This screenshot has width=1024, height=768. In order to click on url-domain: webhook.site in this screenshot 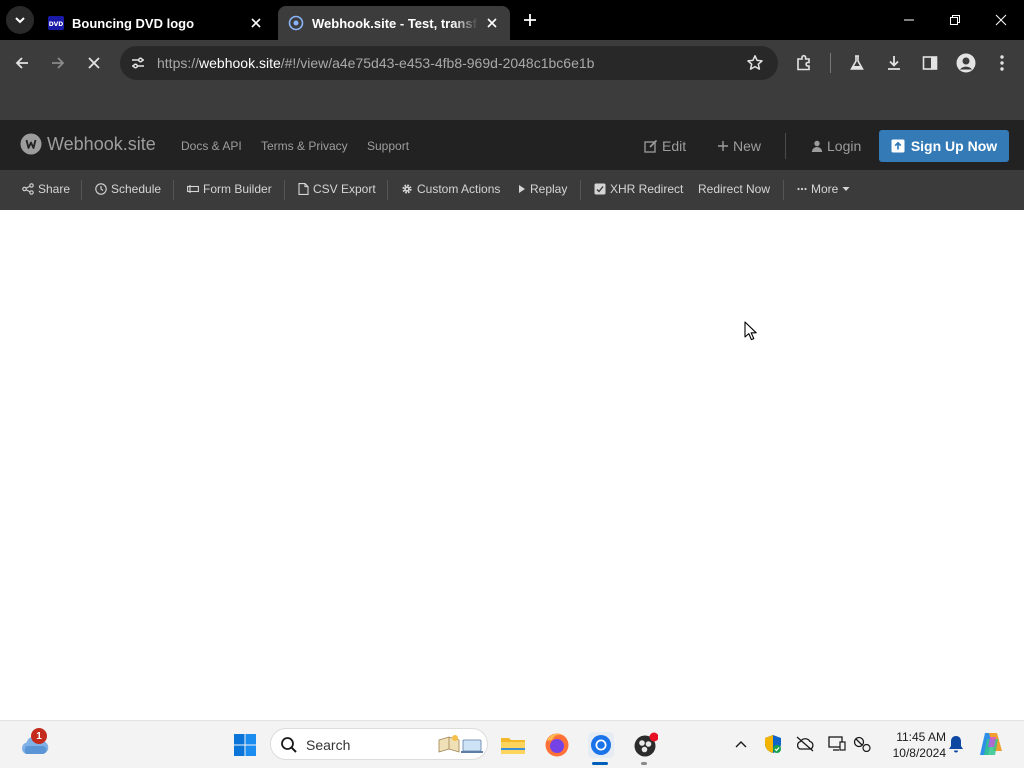, I will do `click(240, 63)`.